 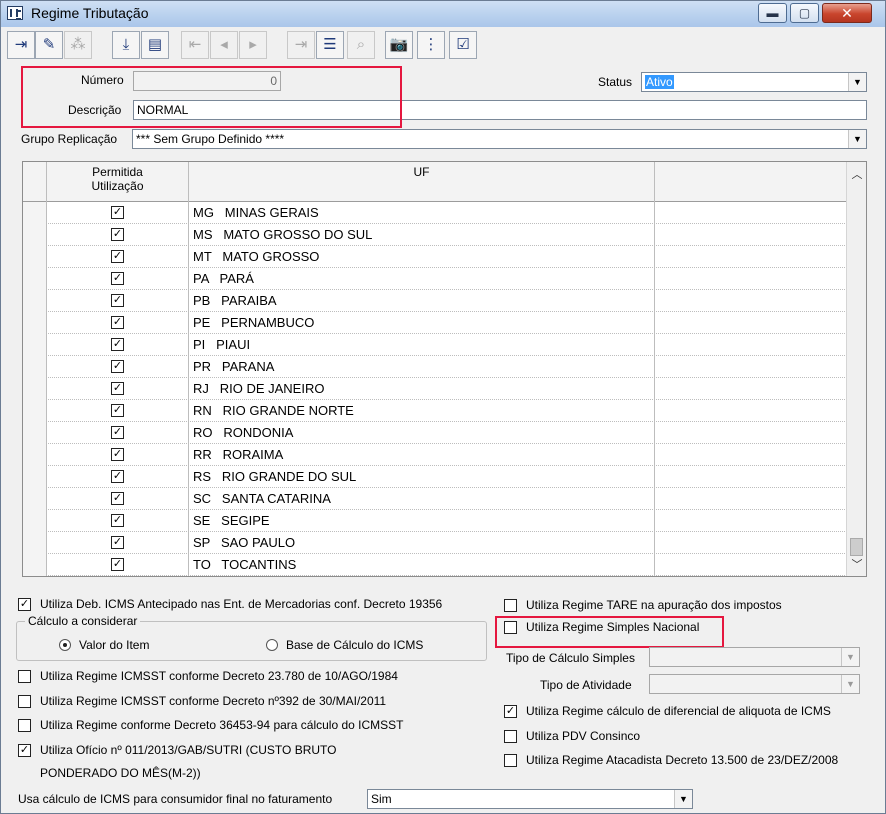 I want to click on table-row: ✓ SC SANTA CATARINA, so click(x=435, y=499).